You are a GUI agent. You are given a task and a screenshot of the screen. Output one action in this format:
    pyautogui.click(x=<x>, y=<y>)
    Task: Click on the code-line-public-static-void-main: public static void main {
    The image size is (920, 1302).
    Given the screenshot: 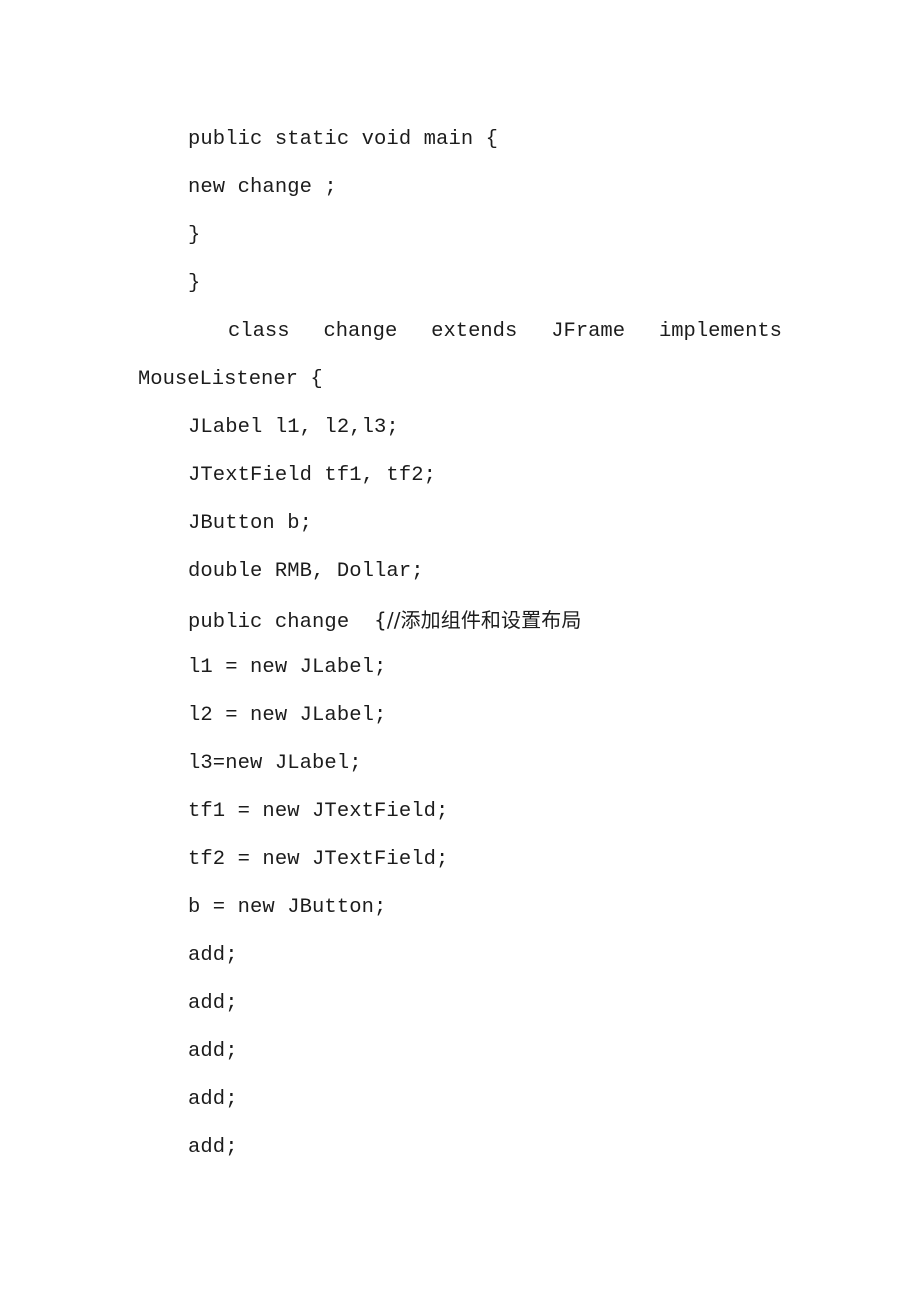 What is the action you would take?
    pyautogui.click(x=343, y=139)
    